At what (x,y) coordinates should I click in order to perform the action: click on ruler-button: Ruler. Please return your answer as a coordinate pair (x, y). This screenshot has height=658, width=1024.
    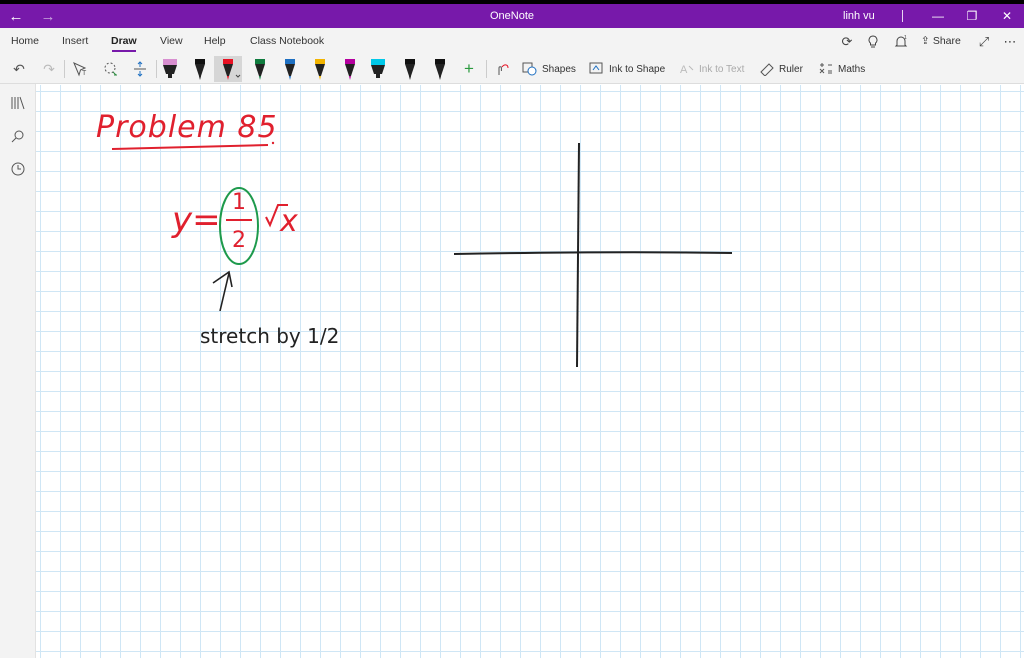
    Looking at the image, I should click on (781, 69).